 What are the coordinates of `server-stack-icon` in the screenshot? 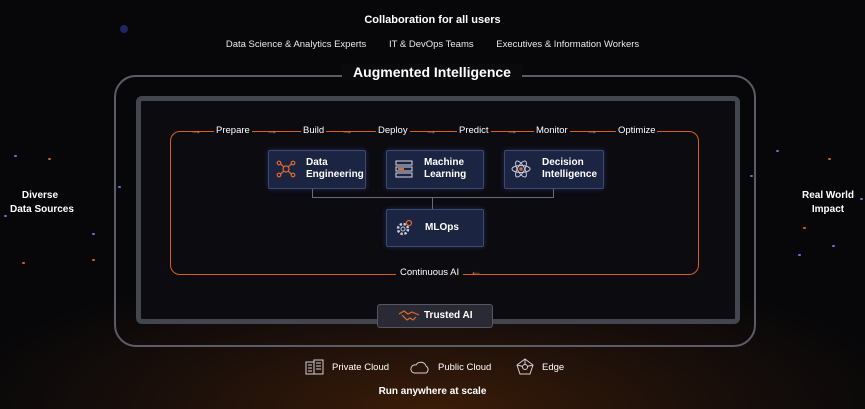 It's located at (404, 171).